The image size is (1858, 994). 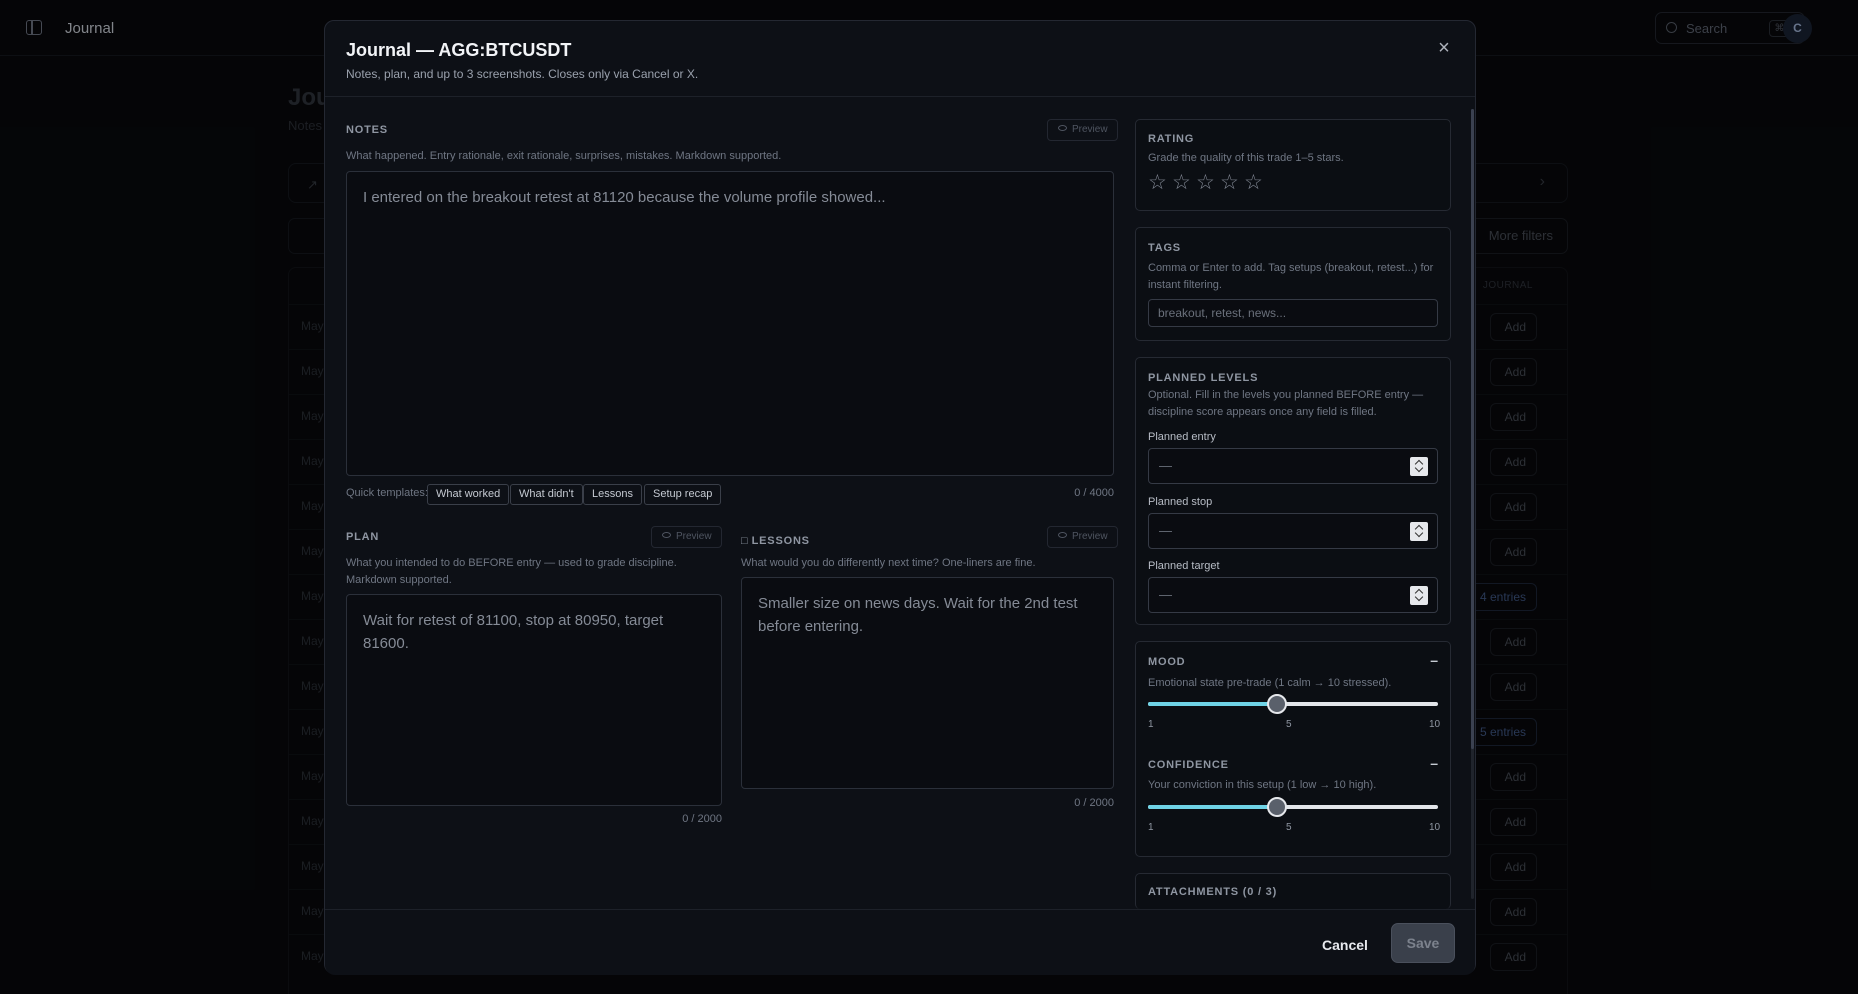 What do you see at coordinates (1181, 182) in the screenshot?
I see `rating-star-2-icon: ☆` at bounding box center [1181, 182].